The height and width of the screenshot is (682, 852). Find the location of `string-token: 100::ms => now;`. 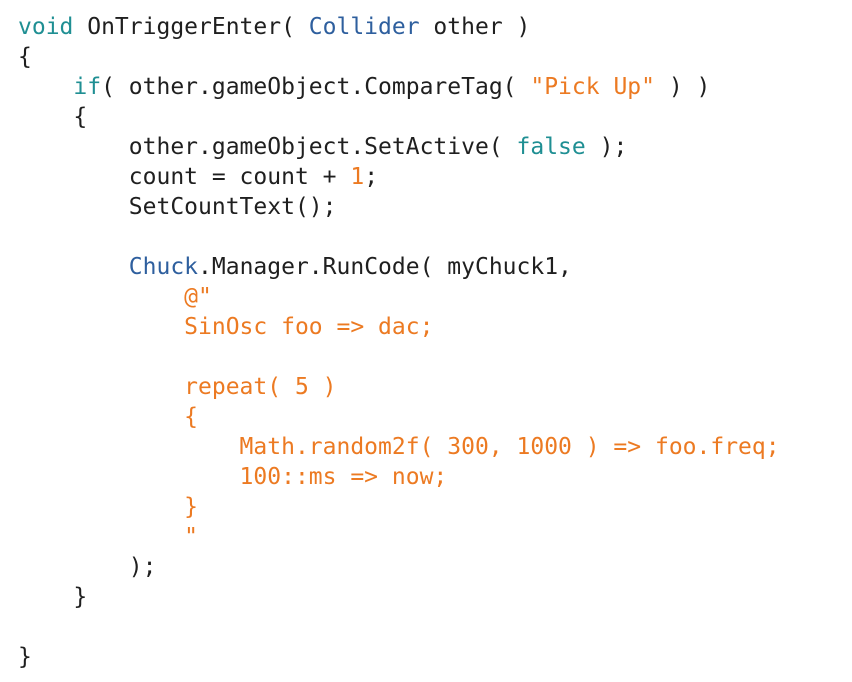

string-token: 100::ms => now; is located at coordinates (233, 477).